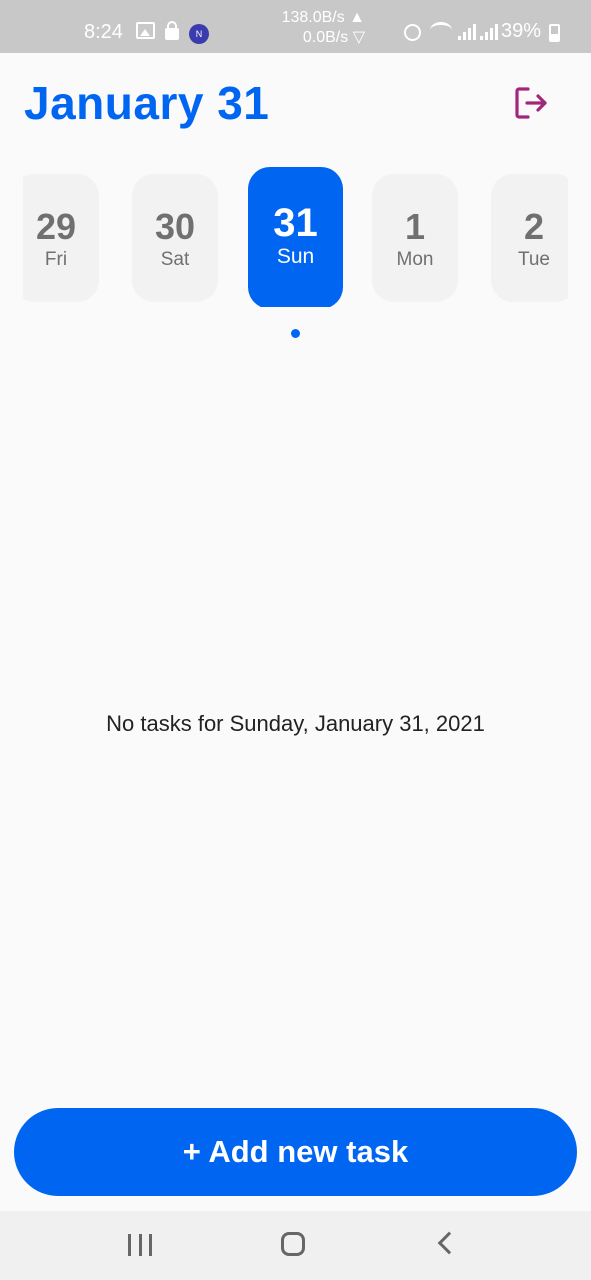 This screenshot has width=591, height=1280. I want to click on date-weekday: Sat, so click(175, 259).